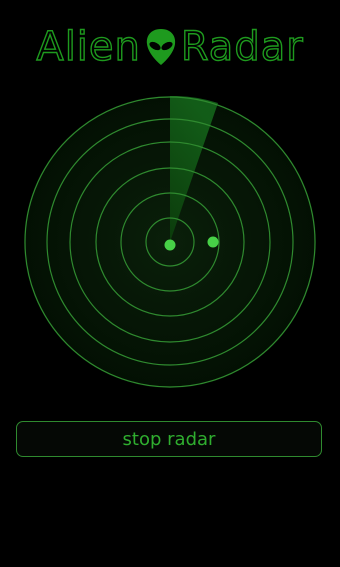 The width and height of the screenshot is (340, 567). Describe the element at coordinates (169, 439) in the screenshot. I see `stop-radar-button: stop radar` at that location.